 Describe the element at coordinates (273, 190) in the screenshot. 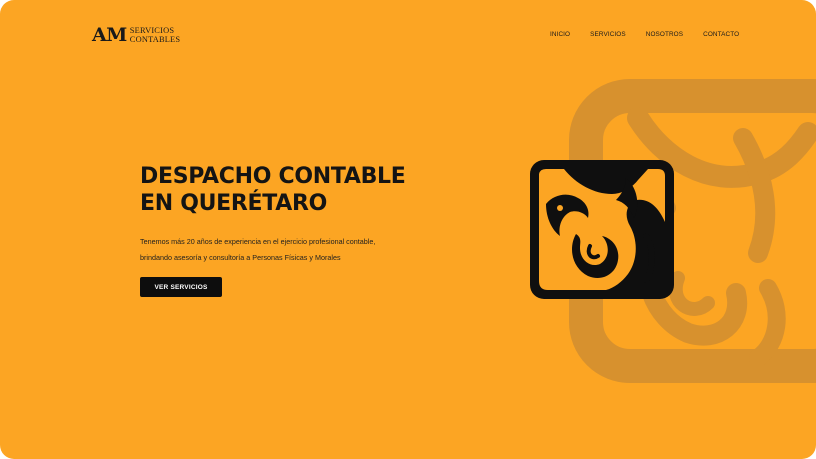

I see `hero-title: DESPACHO CONTABLE EN QUERÉTARO` at that location.